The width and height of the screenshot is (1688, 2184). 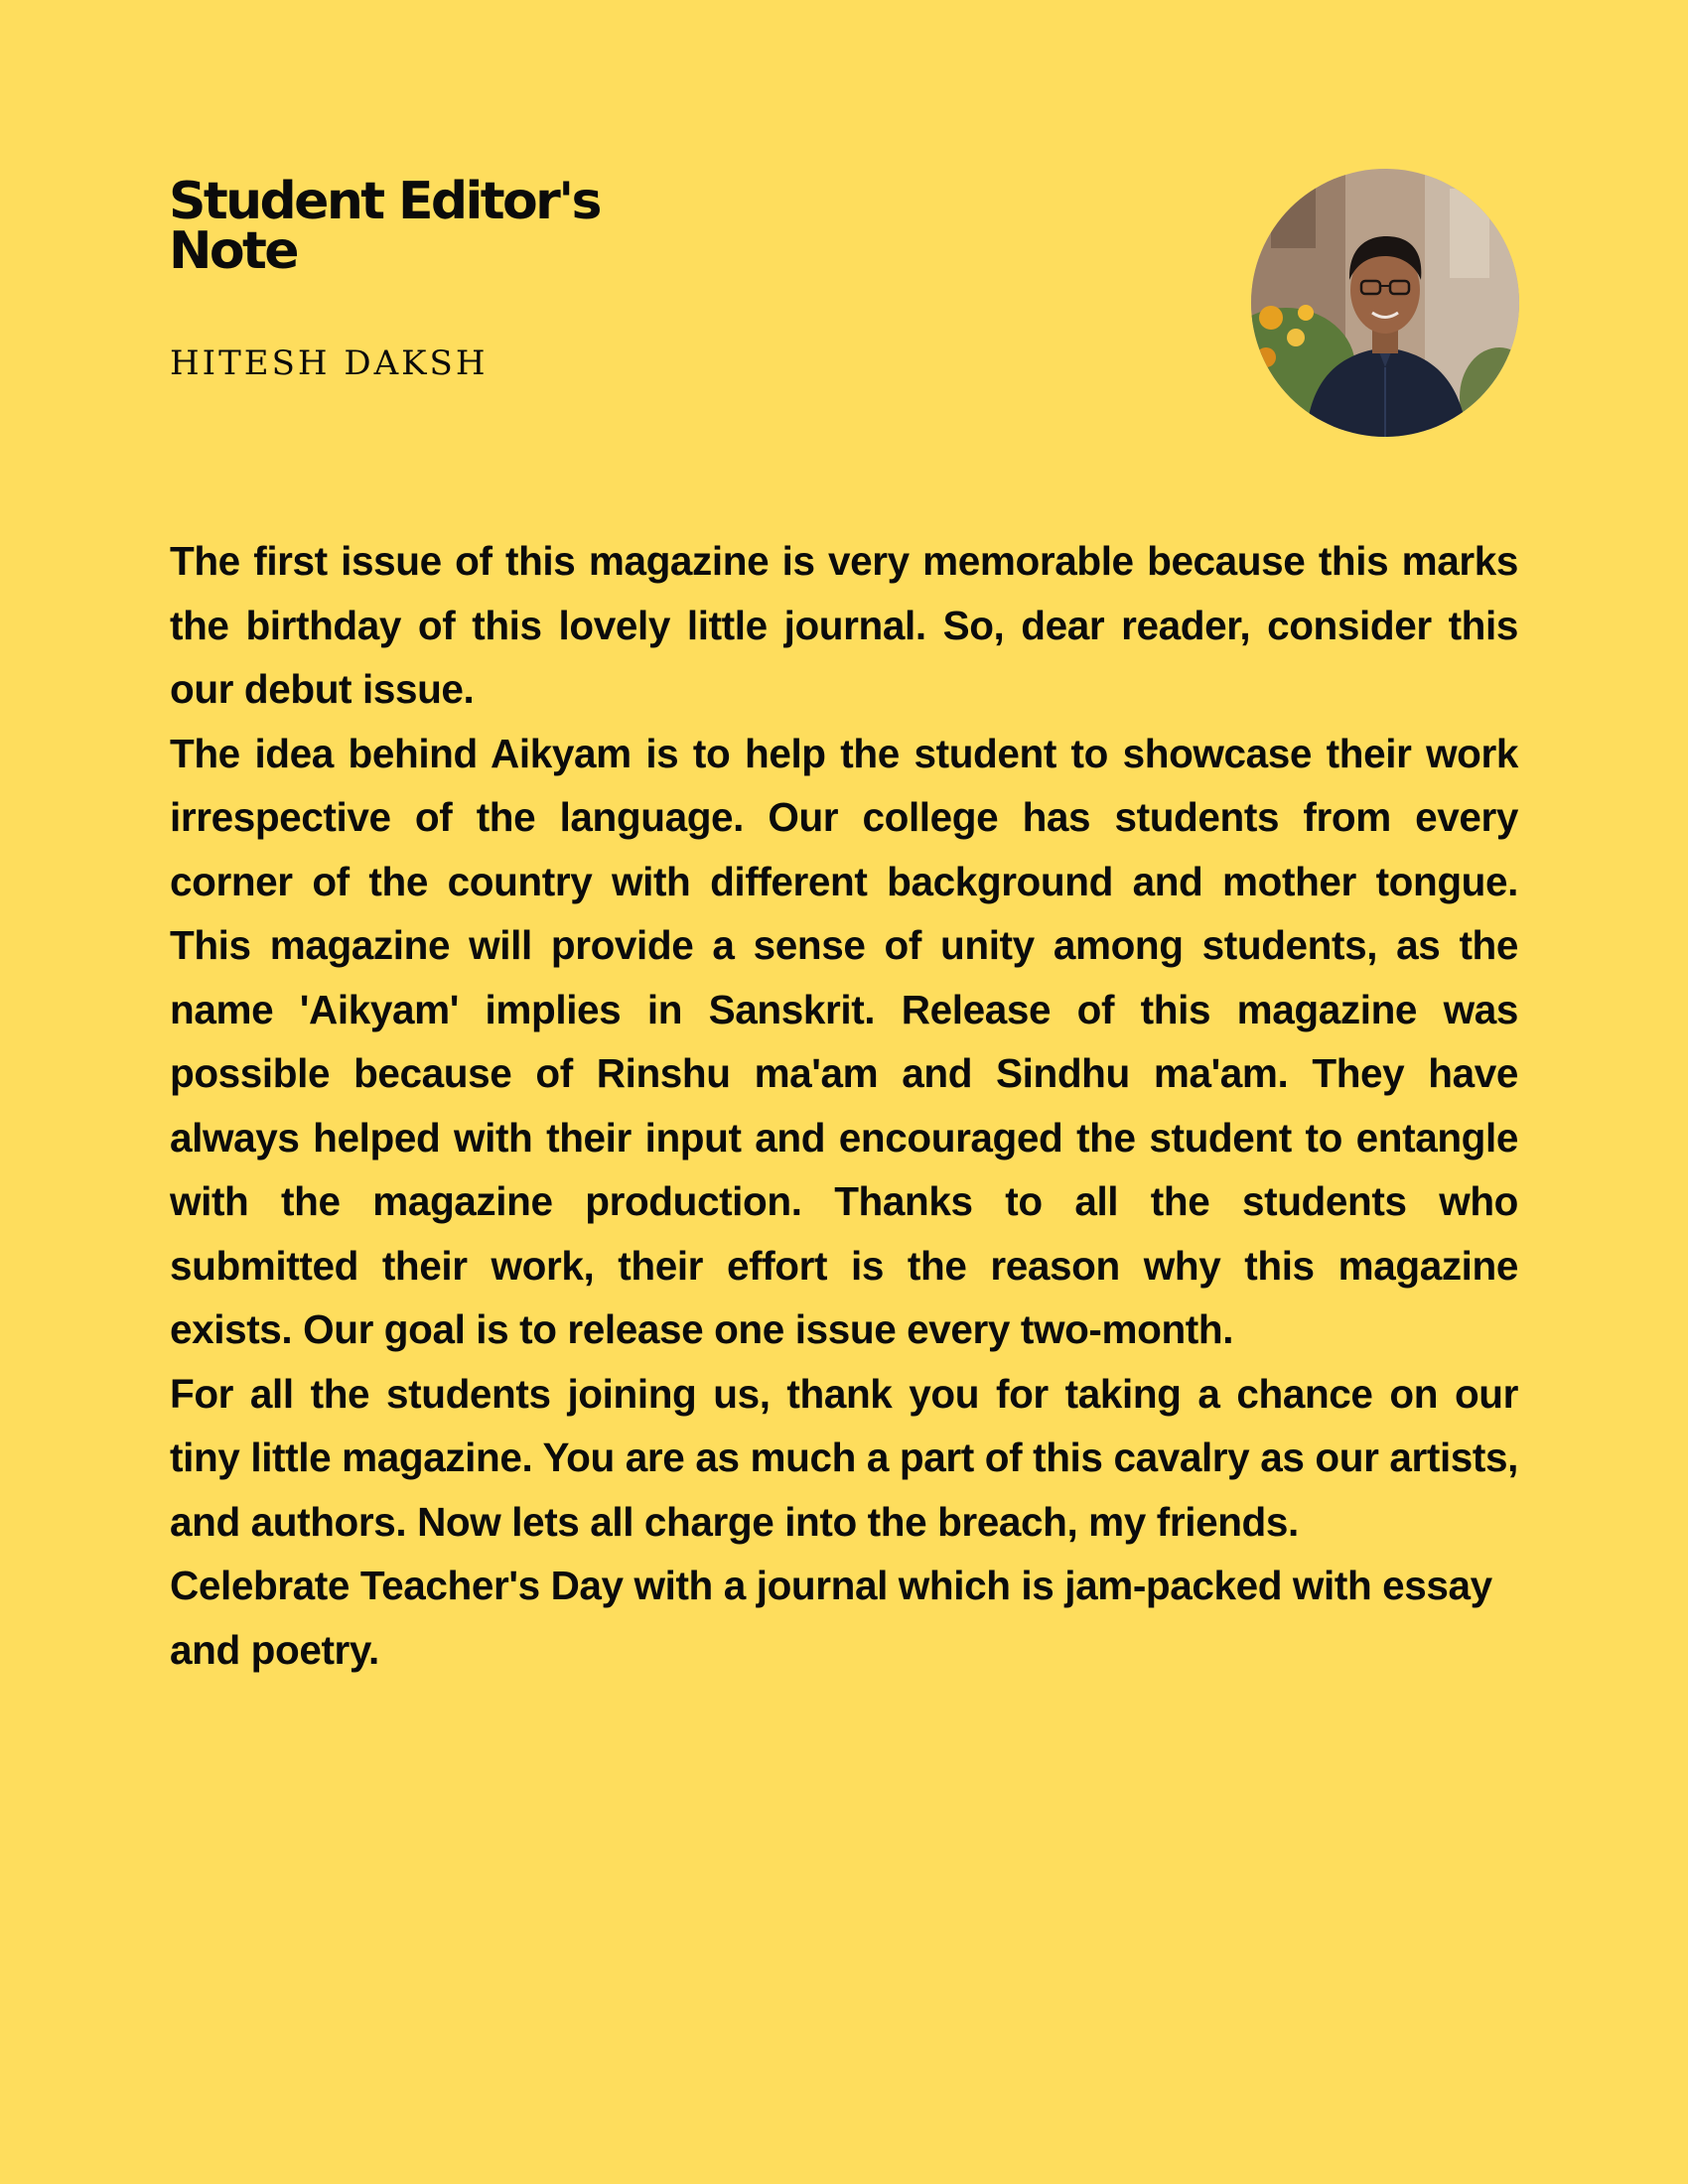 I want to click on editor-portrait-photo, so click(x=1385, y=303).